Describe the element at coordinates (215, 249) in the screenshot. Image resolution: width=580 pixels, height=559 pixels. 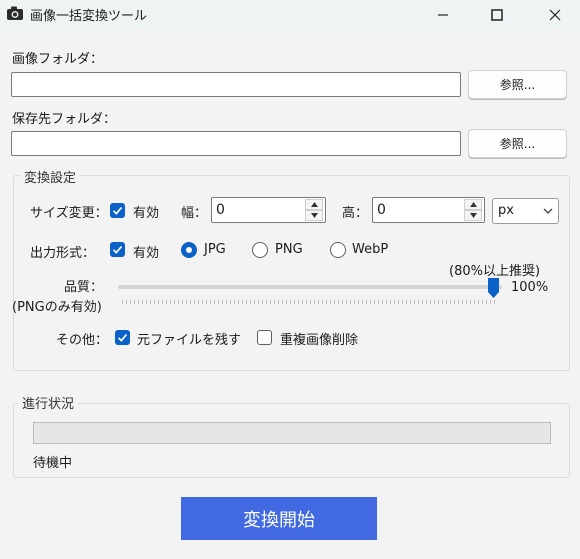
I see `format-jpg-label: JPG` at that location.